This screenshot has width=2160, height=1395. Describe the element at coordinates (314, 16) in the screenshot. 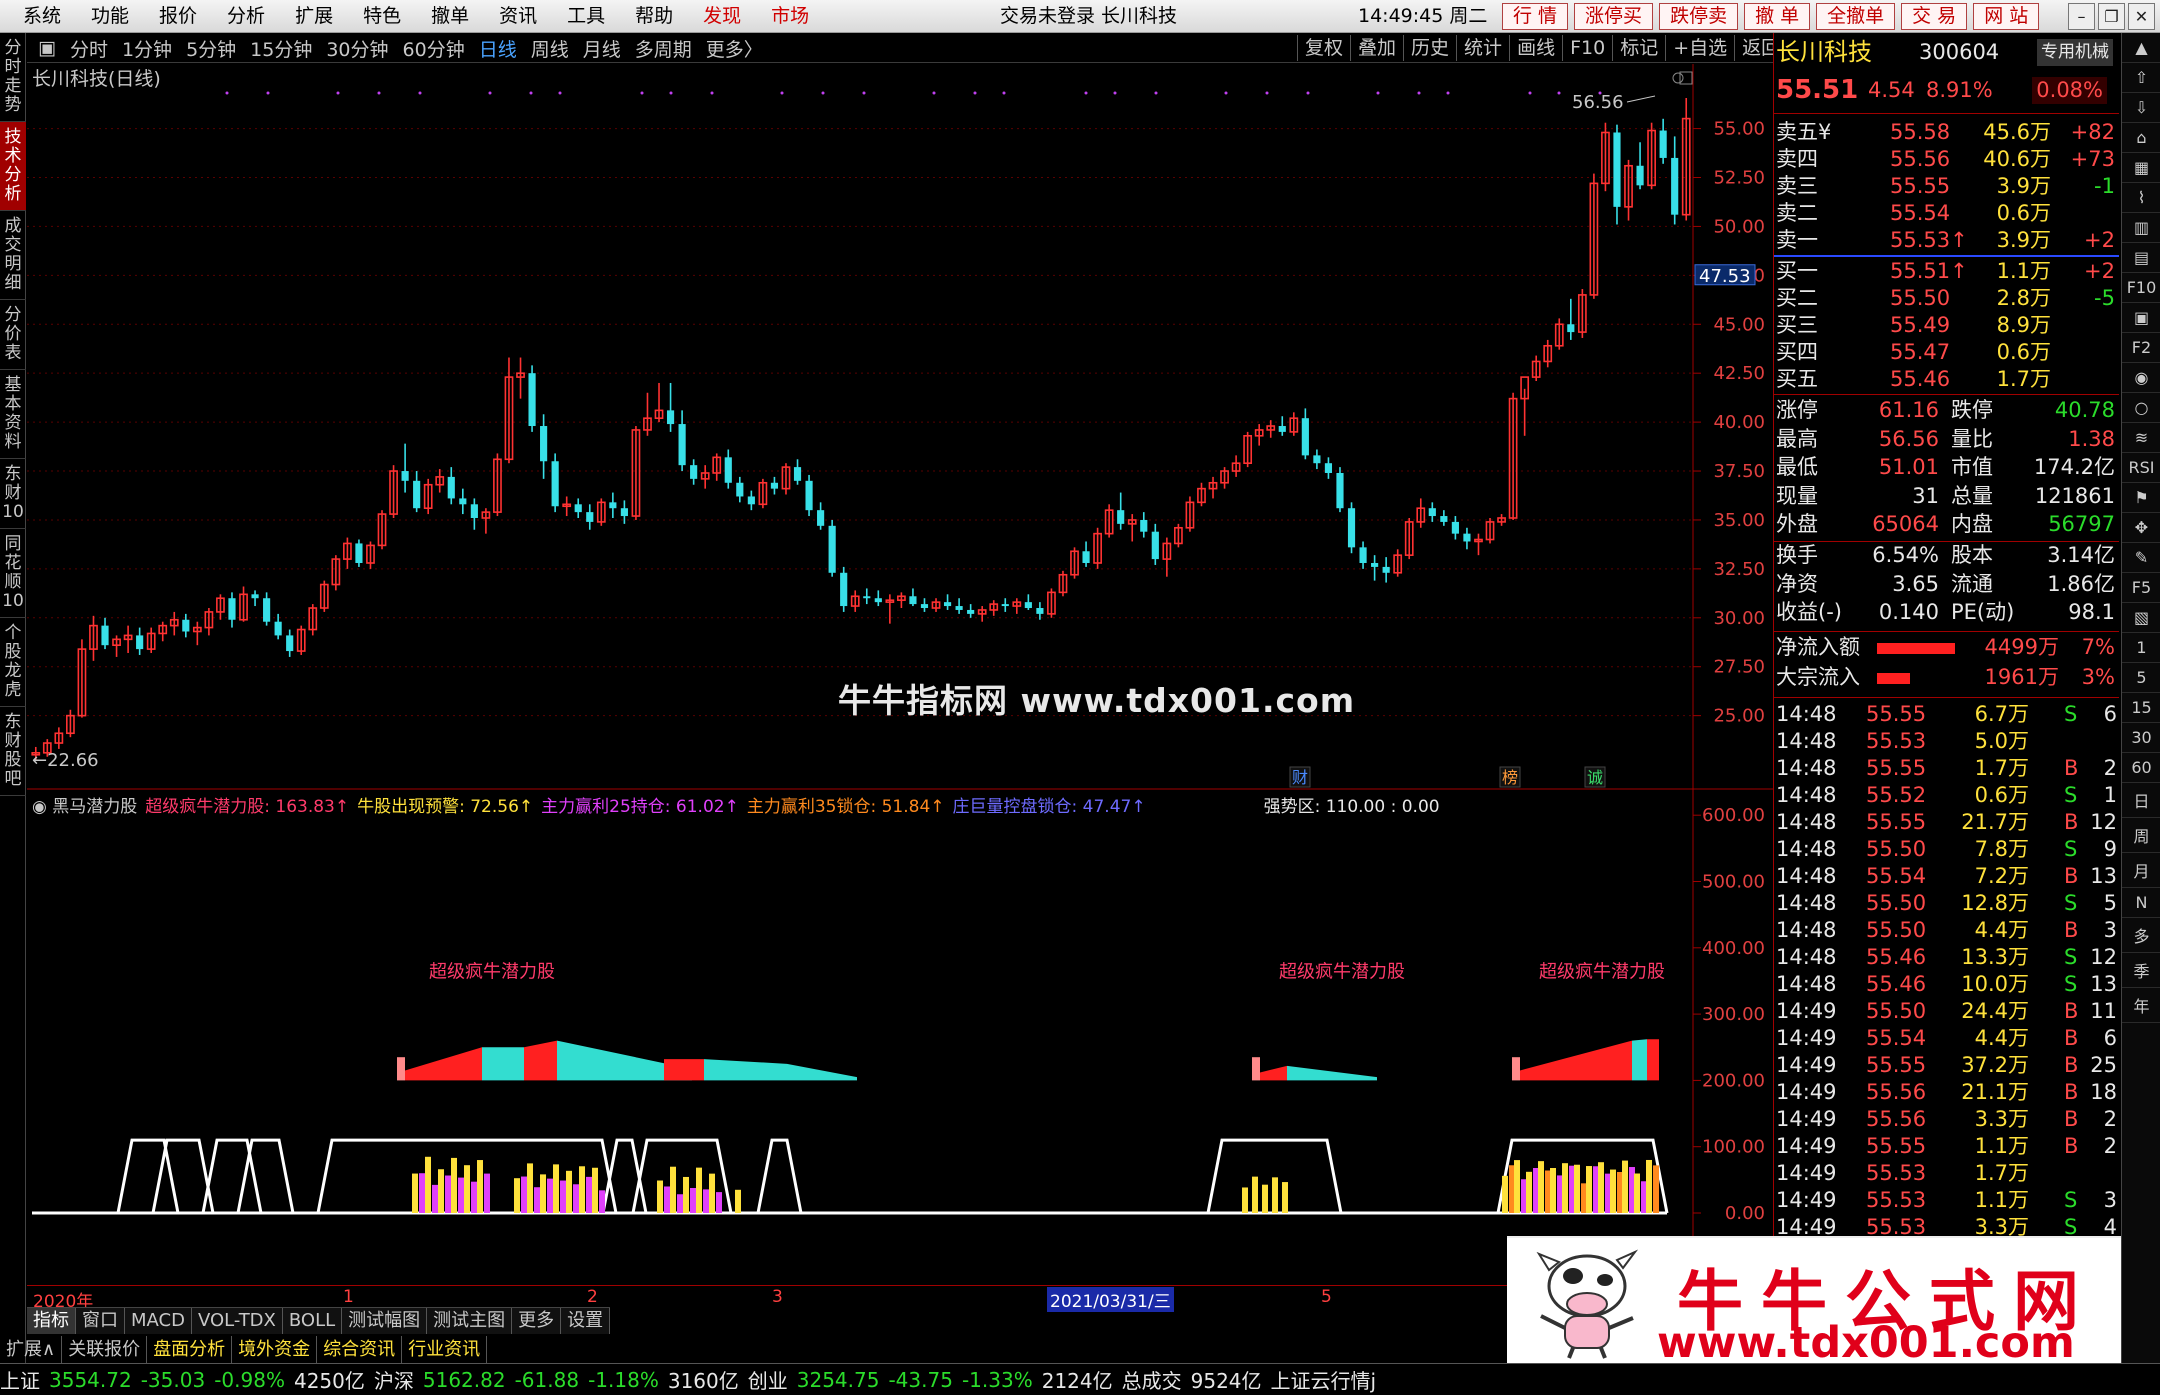

I see `menu-item: 扩展` at that location.